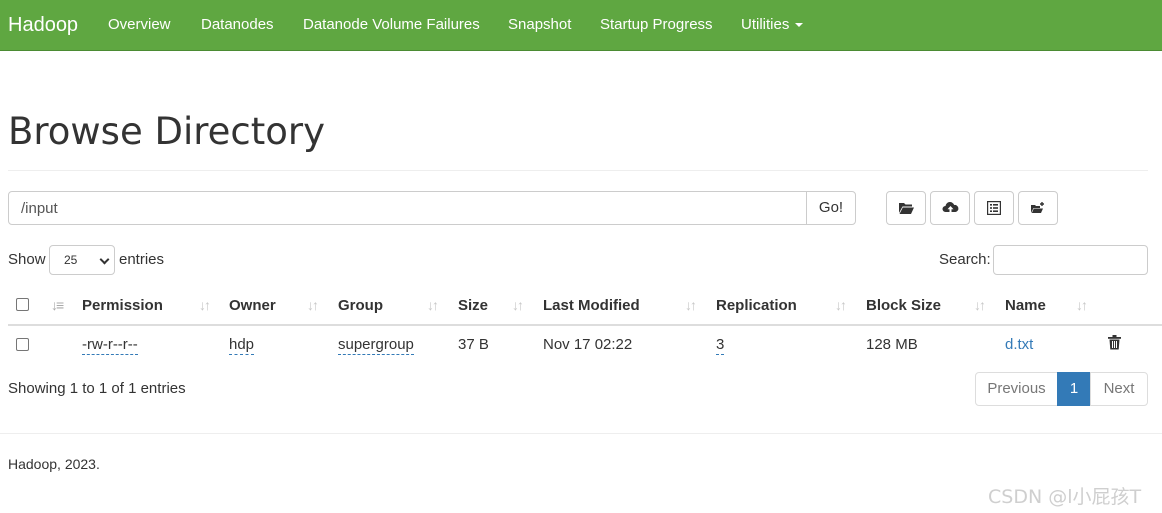 Image resolution: width=1162 pixels, height=513 pixels. I want to click on go-button: Go!, so click(831, 208).